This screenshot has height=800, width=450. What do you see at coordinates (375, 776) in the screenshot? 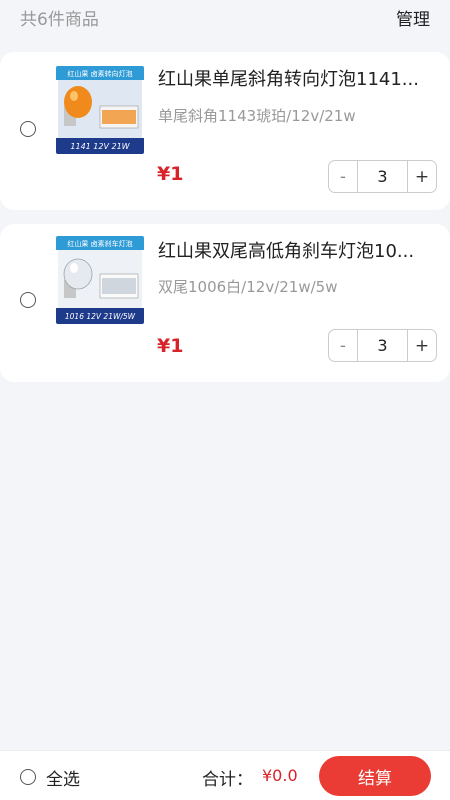
I see `checkout-button: 结算` at bounding box center [375, 776].